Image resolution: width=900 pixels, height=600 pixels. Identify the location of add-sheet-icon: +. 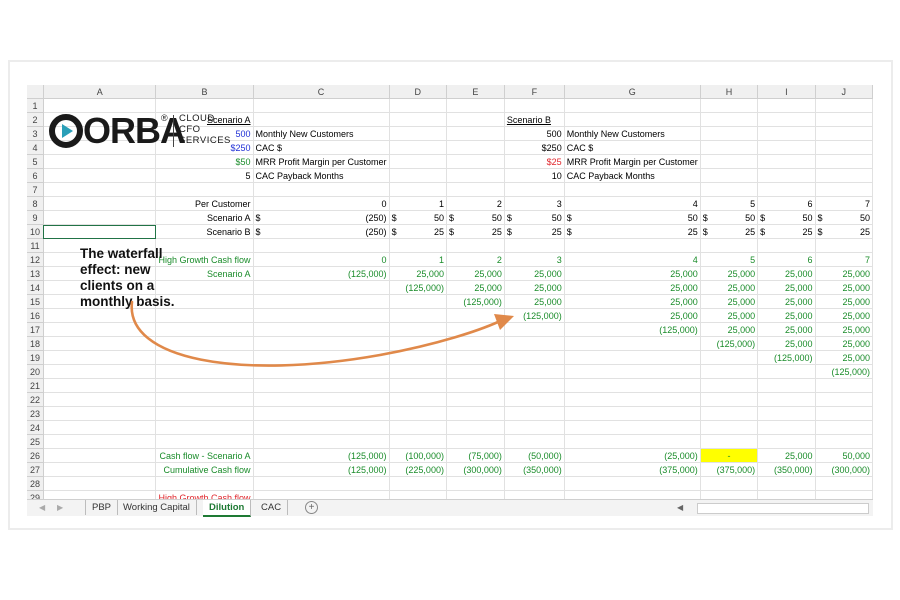
(311, 507).